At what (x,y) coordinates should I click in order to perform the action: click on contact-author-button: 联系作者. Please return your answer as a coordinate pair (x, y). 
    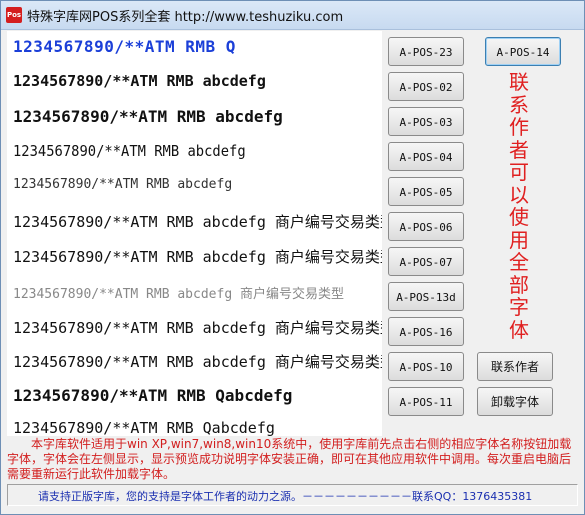
    Looking at the image, I should click on (515, 366).